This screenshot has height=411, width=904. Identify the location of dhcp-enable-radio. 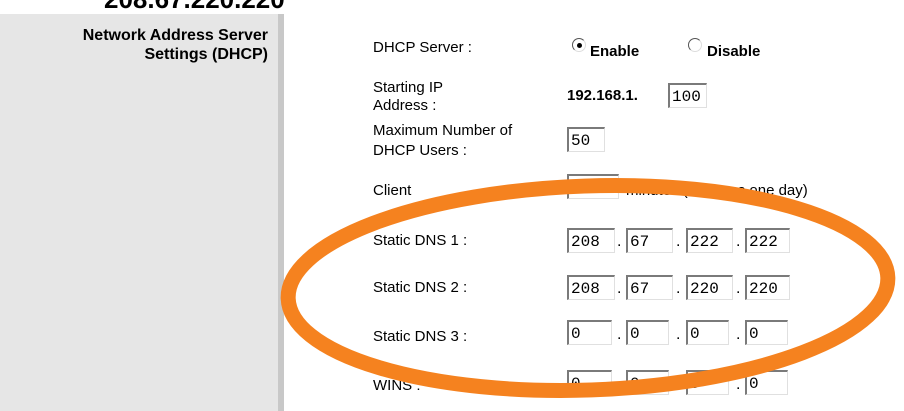
(579, 45).